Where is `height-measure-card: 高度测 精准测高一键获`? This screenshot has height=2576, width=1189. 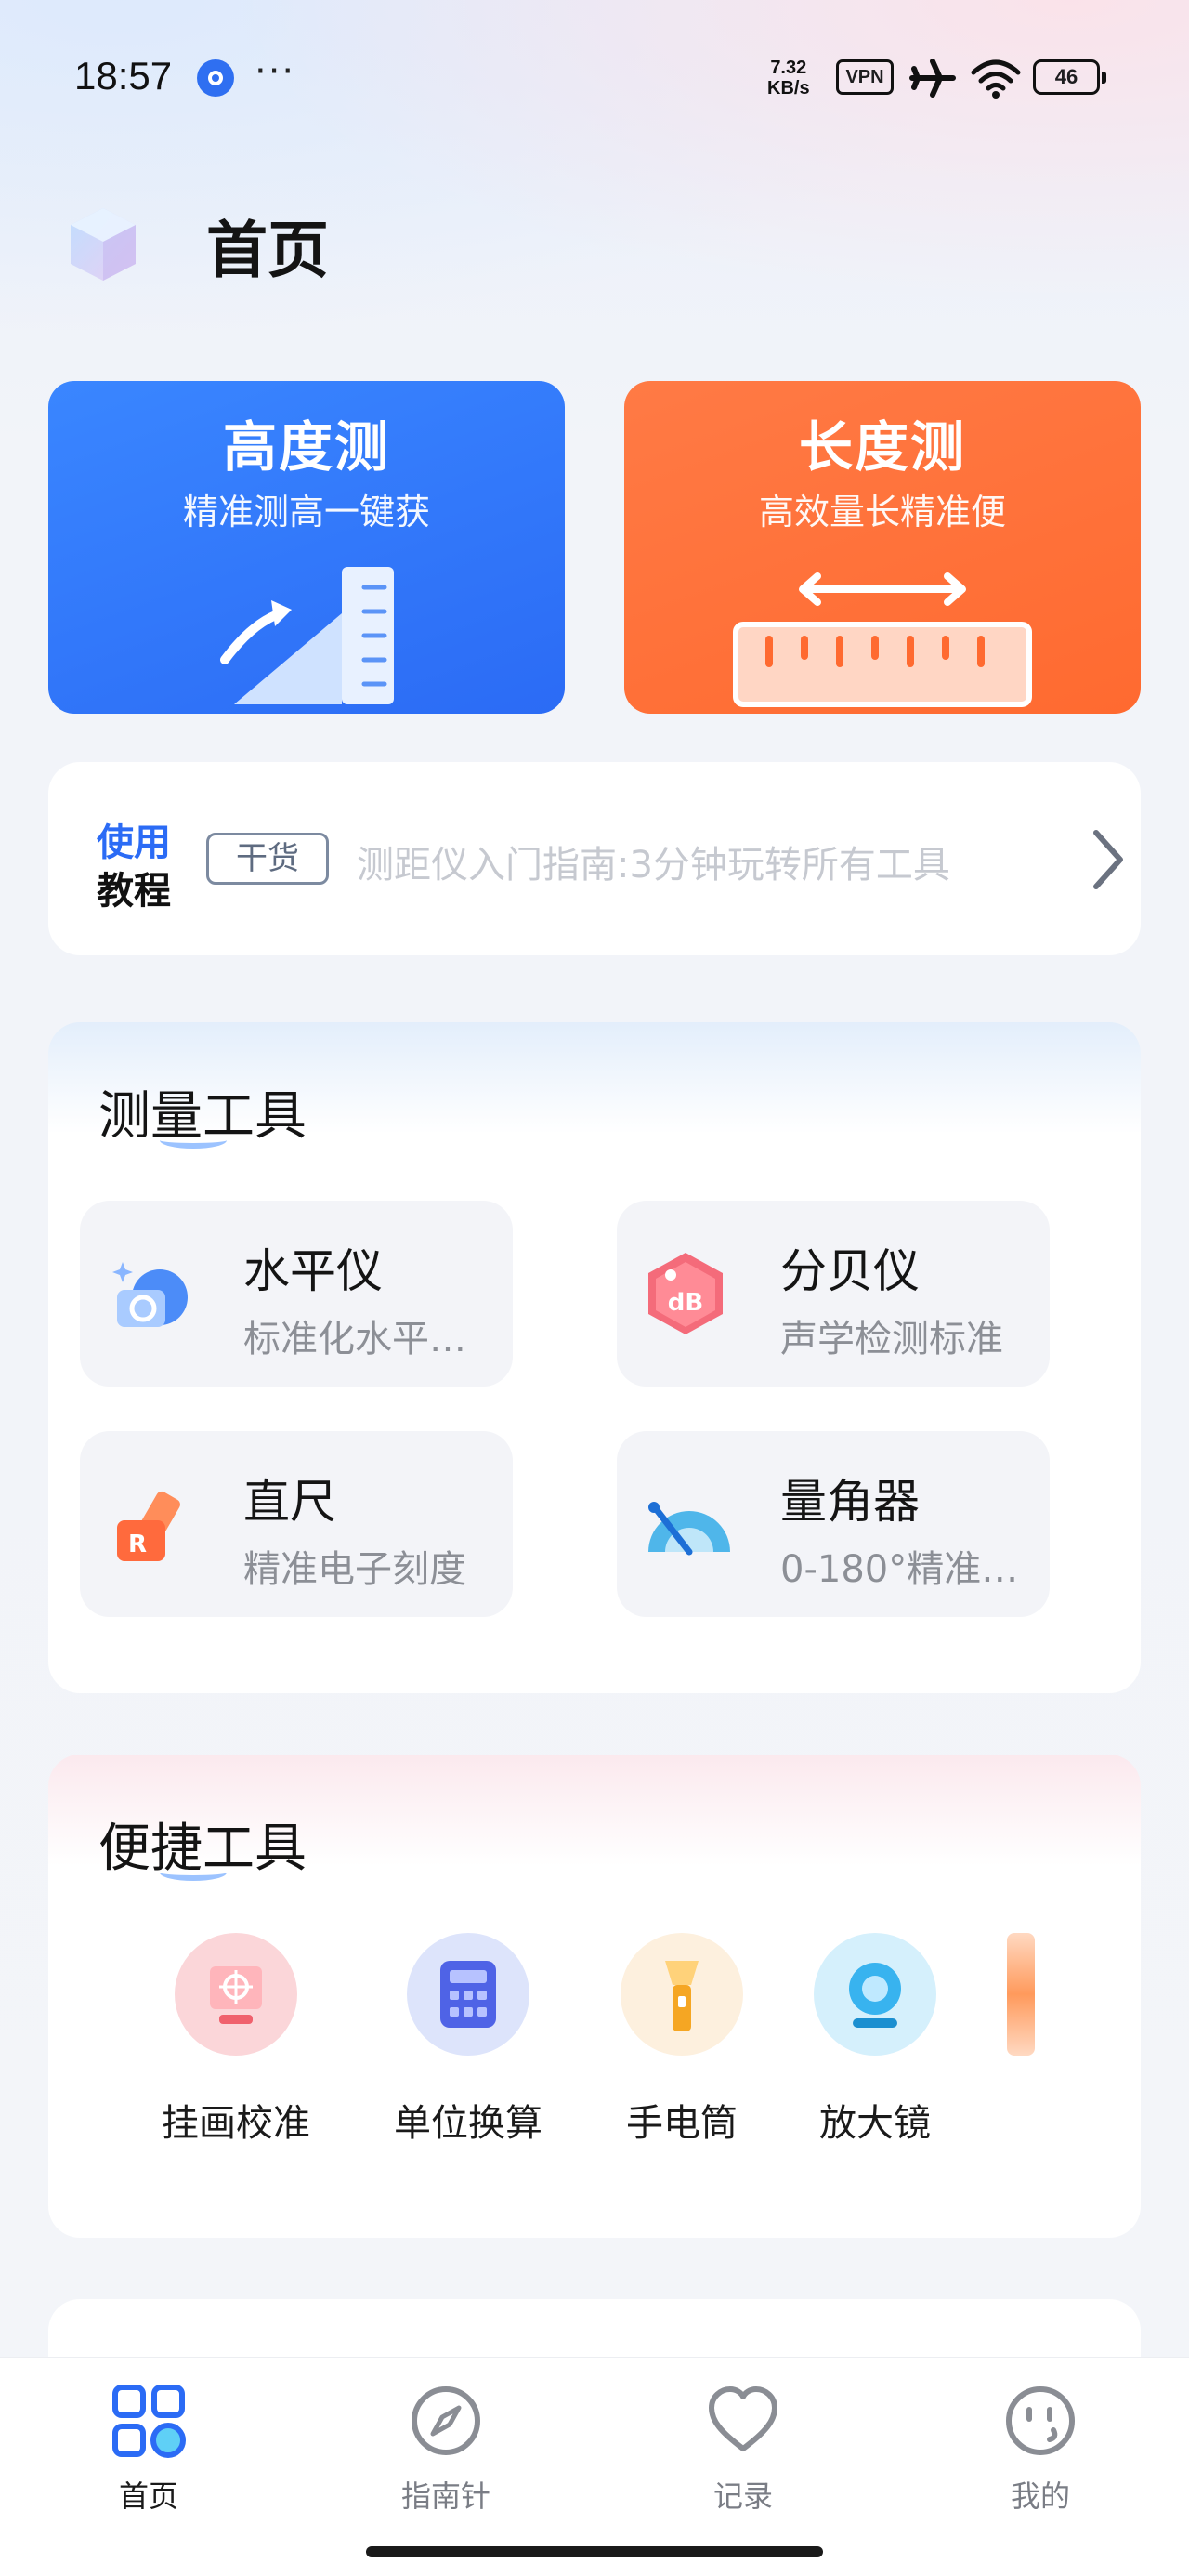
height-measure-card: 高度测 精准测高一键获 is located at coordinates (307, 547).